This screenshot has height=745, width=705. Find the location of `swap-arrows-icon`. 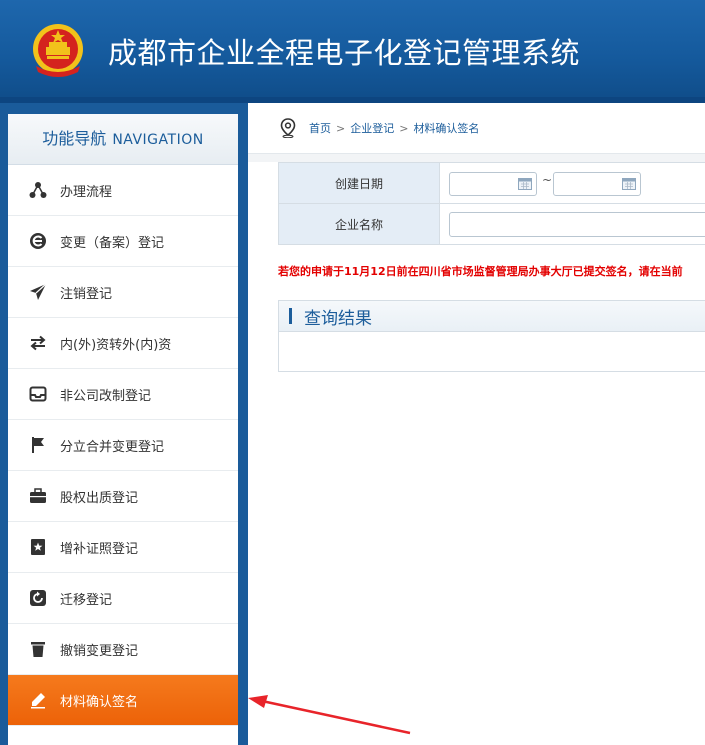

swap-arrows-icon is located at coordinates (38, 343).